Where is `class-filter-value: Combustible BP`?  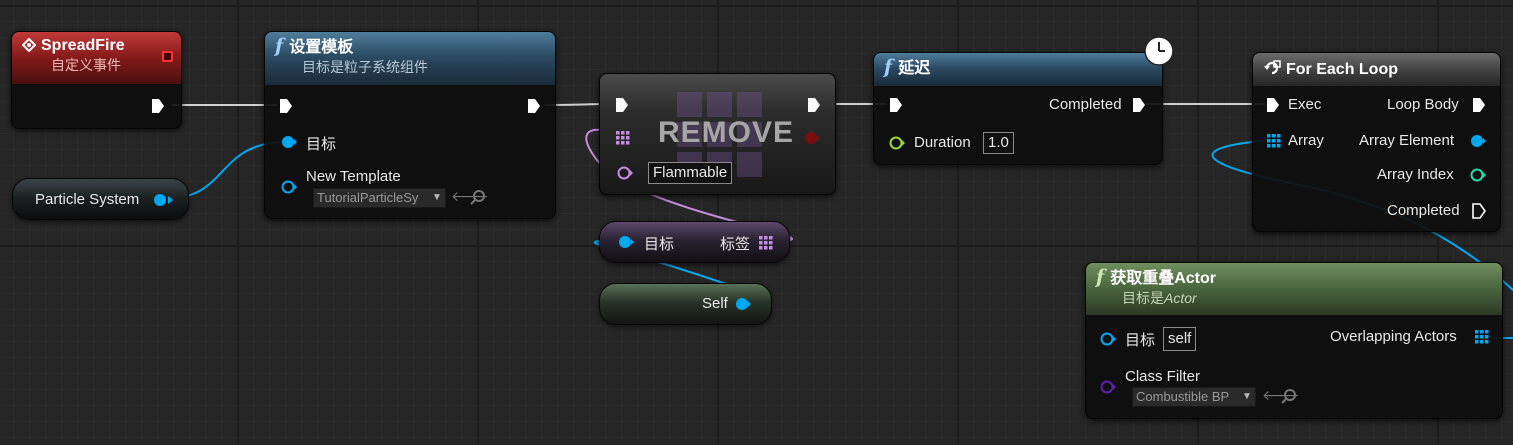 class-filter-value: Combustible BP is located at coordinates (1183, 396).